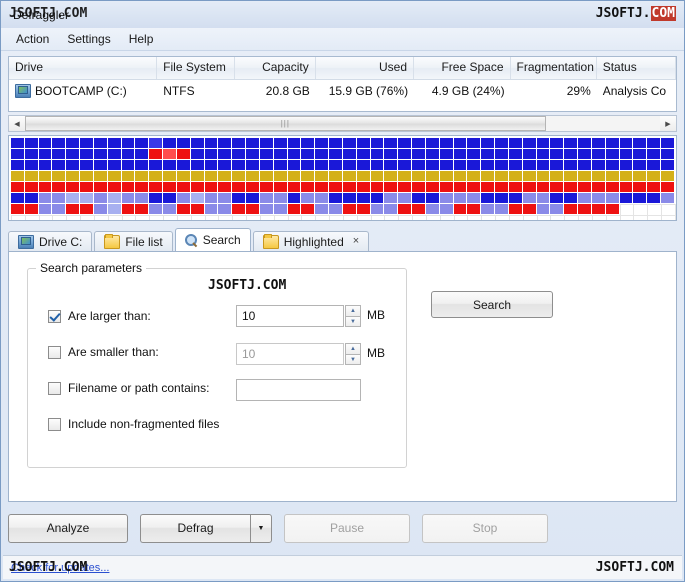 Image resolution: width=685 pixels, height=582 pixels. I want to click on tab-strip: Drive C: File list Search Highlighted ×, so click(342, 239).